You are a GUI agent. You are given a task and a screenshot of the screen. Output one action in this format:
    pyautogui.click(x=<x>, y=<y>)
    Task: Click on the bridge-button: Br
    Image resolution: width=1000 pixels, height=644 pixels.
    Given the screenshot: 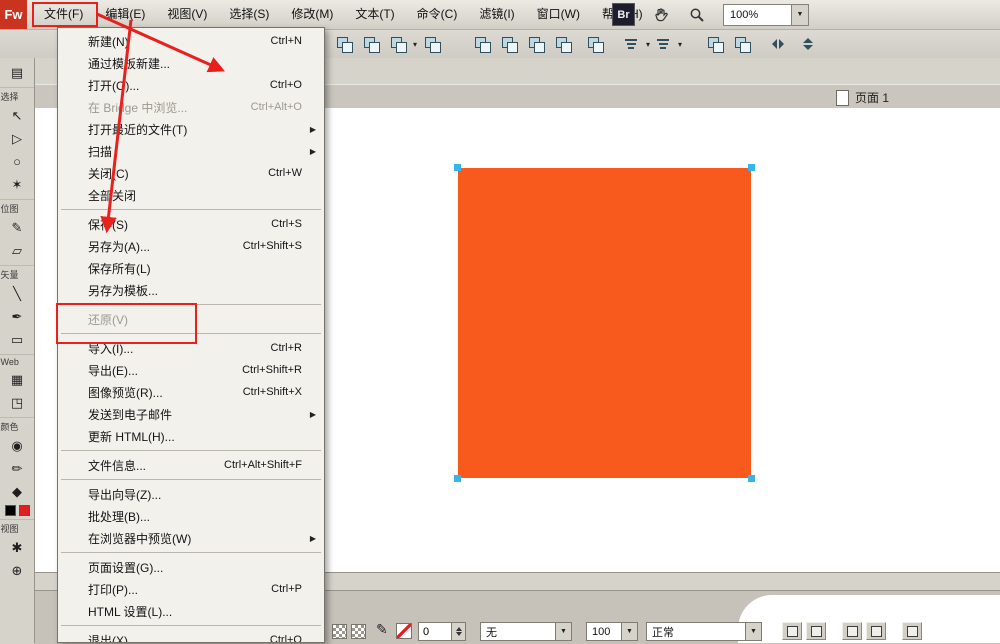 What is the action you would take?
    pyautogui.click(x=623, y=14)
    